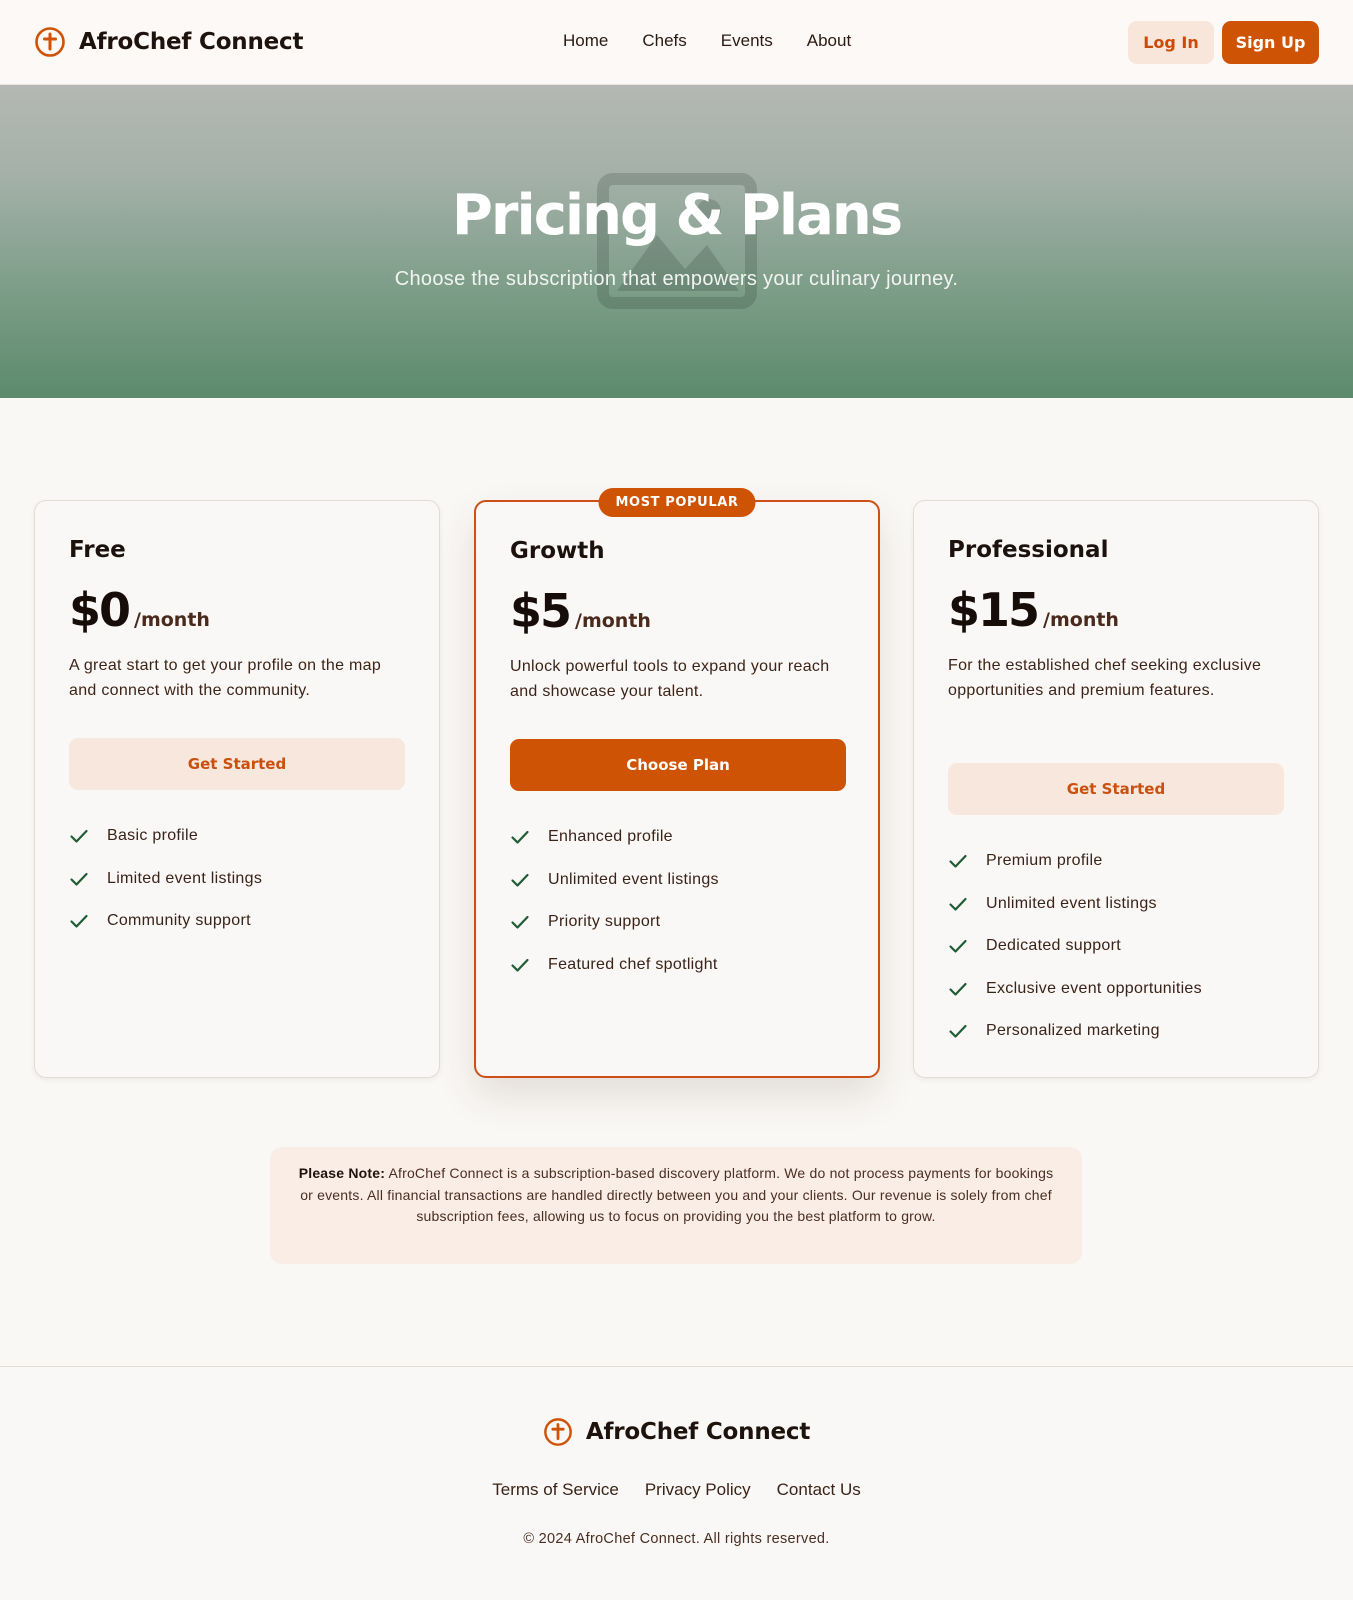 The height and width of the screenshot is (1600, 1353). I want to click on feature-label: Limited event listings, so click(185, 878).